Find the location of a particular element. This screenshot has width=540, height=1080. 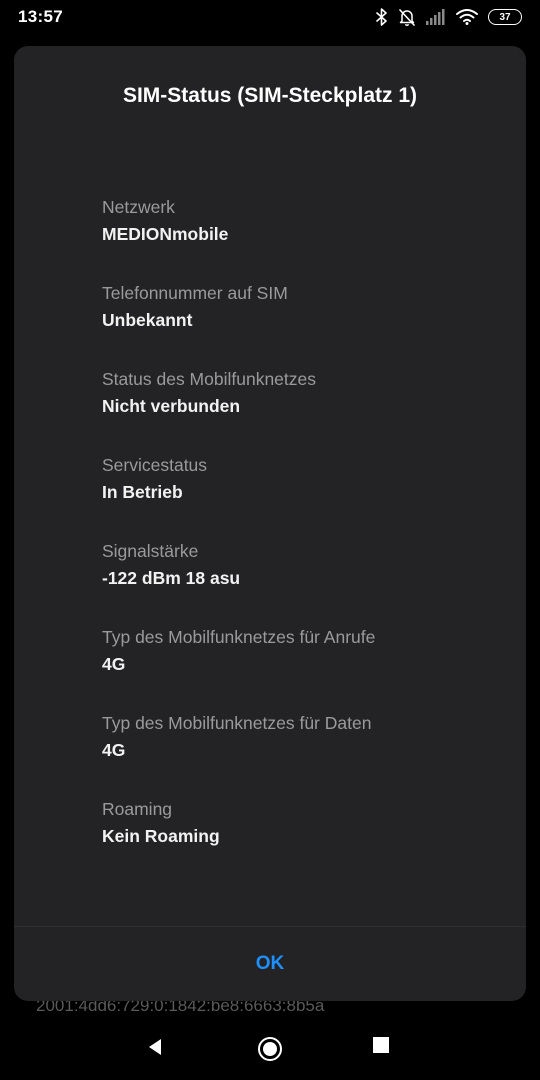

ok-button: OK is located at coordinates (270, 964).